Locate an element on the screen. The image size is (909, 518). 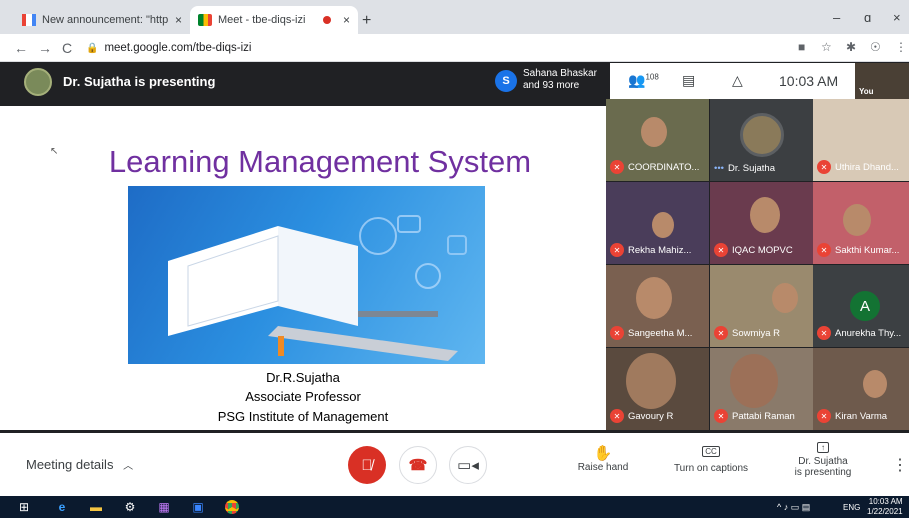
language-indicator: ENG is located at coordinates (851, 507).